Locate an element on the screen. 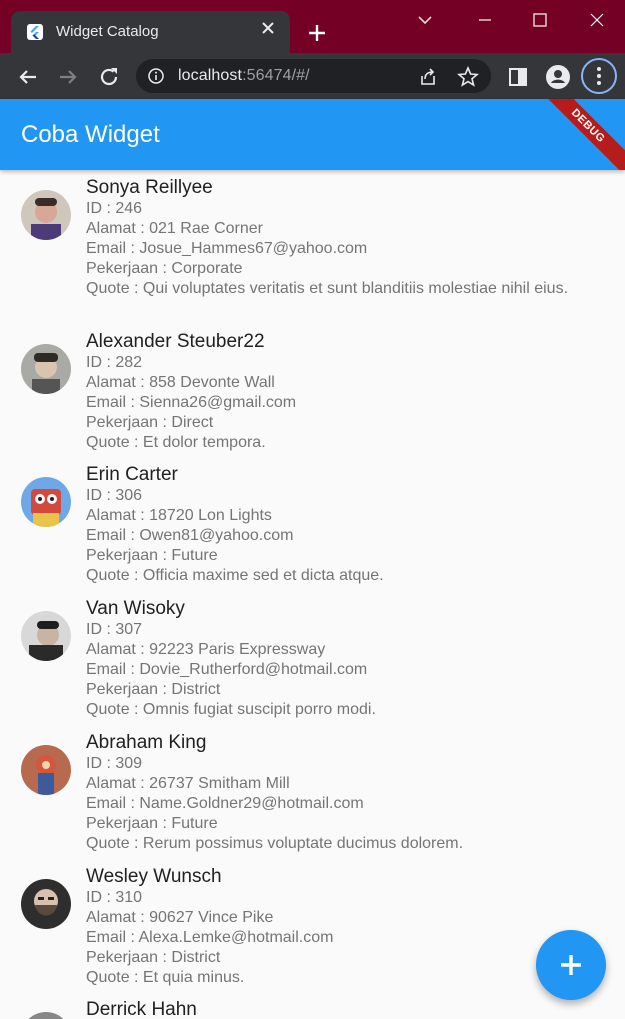  url-text: localhost:56474/#/ is located at coordinates (244, 76).